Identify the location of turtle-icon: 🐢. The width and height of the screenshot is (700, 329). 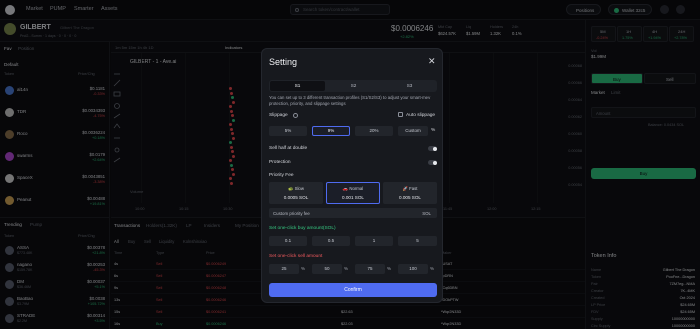
(291, 188).